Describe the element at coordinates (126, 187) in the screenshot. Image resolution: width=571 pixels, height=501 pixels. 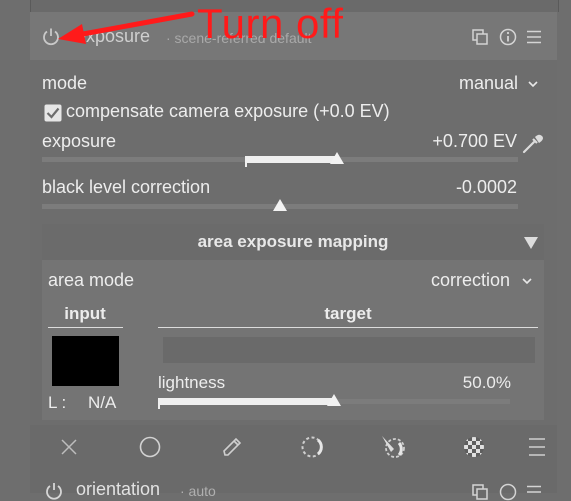
I see `black-level-label: black level correction` at that location.